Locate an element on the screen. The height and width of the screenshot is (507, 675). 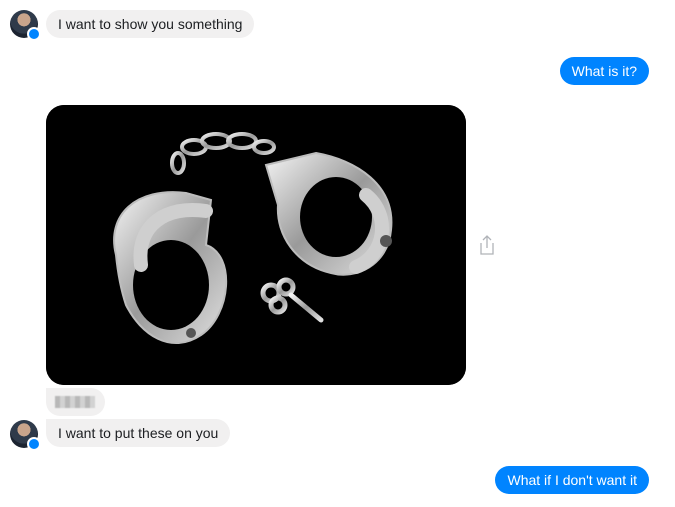
incoming-message: I want to put these on you is located at coordinates (138, 433).